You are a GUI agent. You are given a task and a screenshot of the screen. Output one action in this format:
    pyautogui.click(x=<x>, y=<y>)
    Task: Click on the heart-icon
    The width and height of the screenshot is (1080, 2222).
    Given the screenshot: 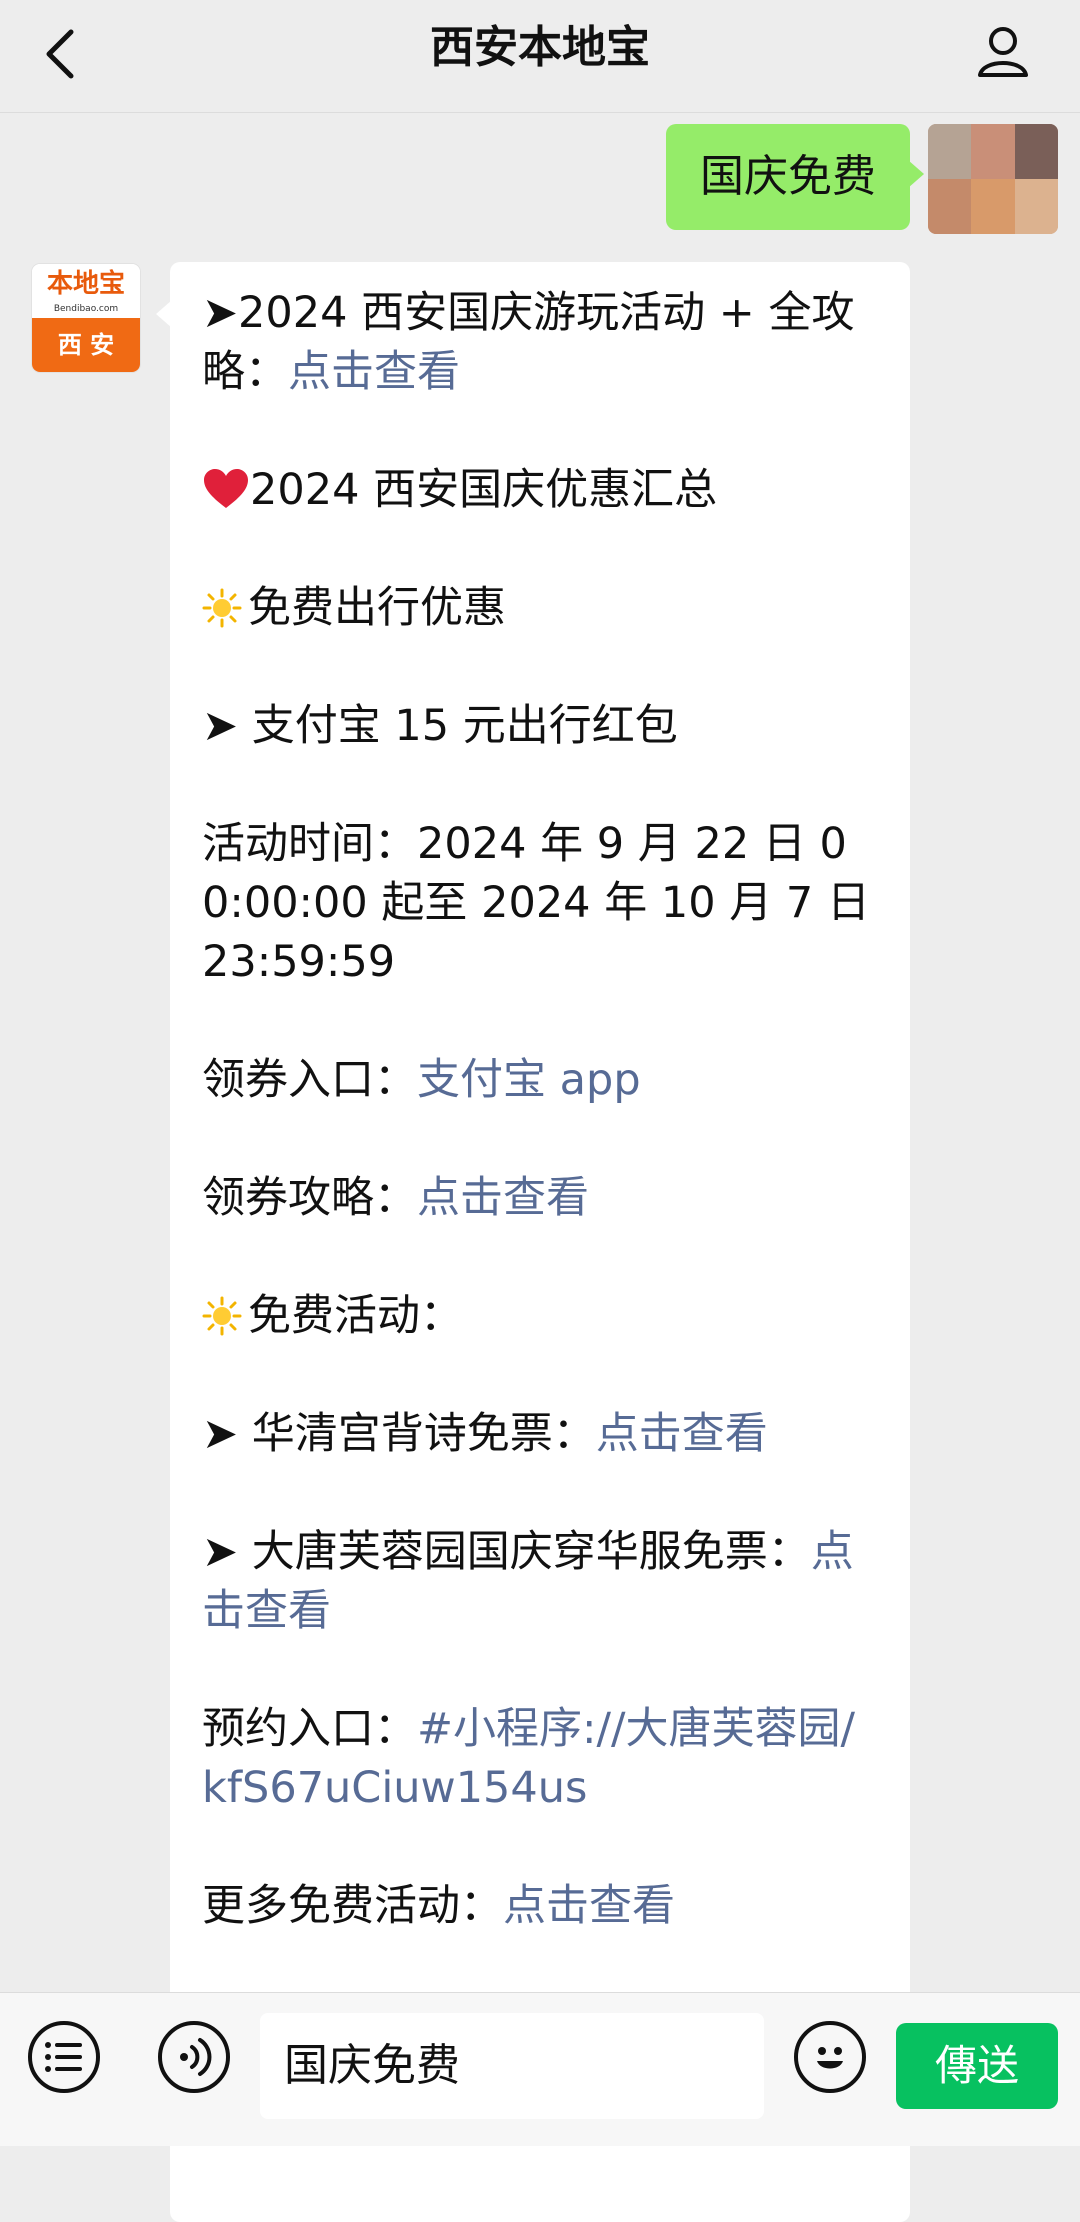 What is the action you would take?
    pyautogui.click(x=226, y=488)
    